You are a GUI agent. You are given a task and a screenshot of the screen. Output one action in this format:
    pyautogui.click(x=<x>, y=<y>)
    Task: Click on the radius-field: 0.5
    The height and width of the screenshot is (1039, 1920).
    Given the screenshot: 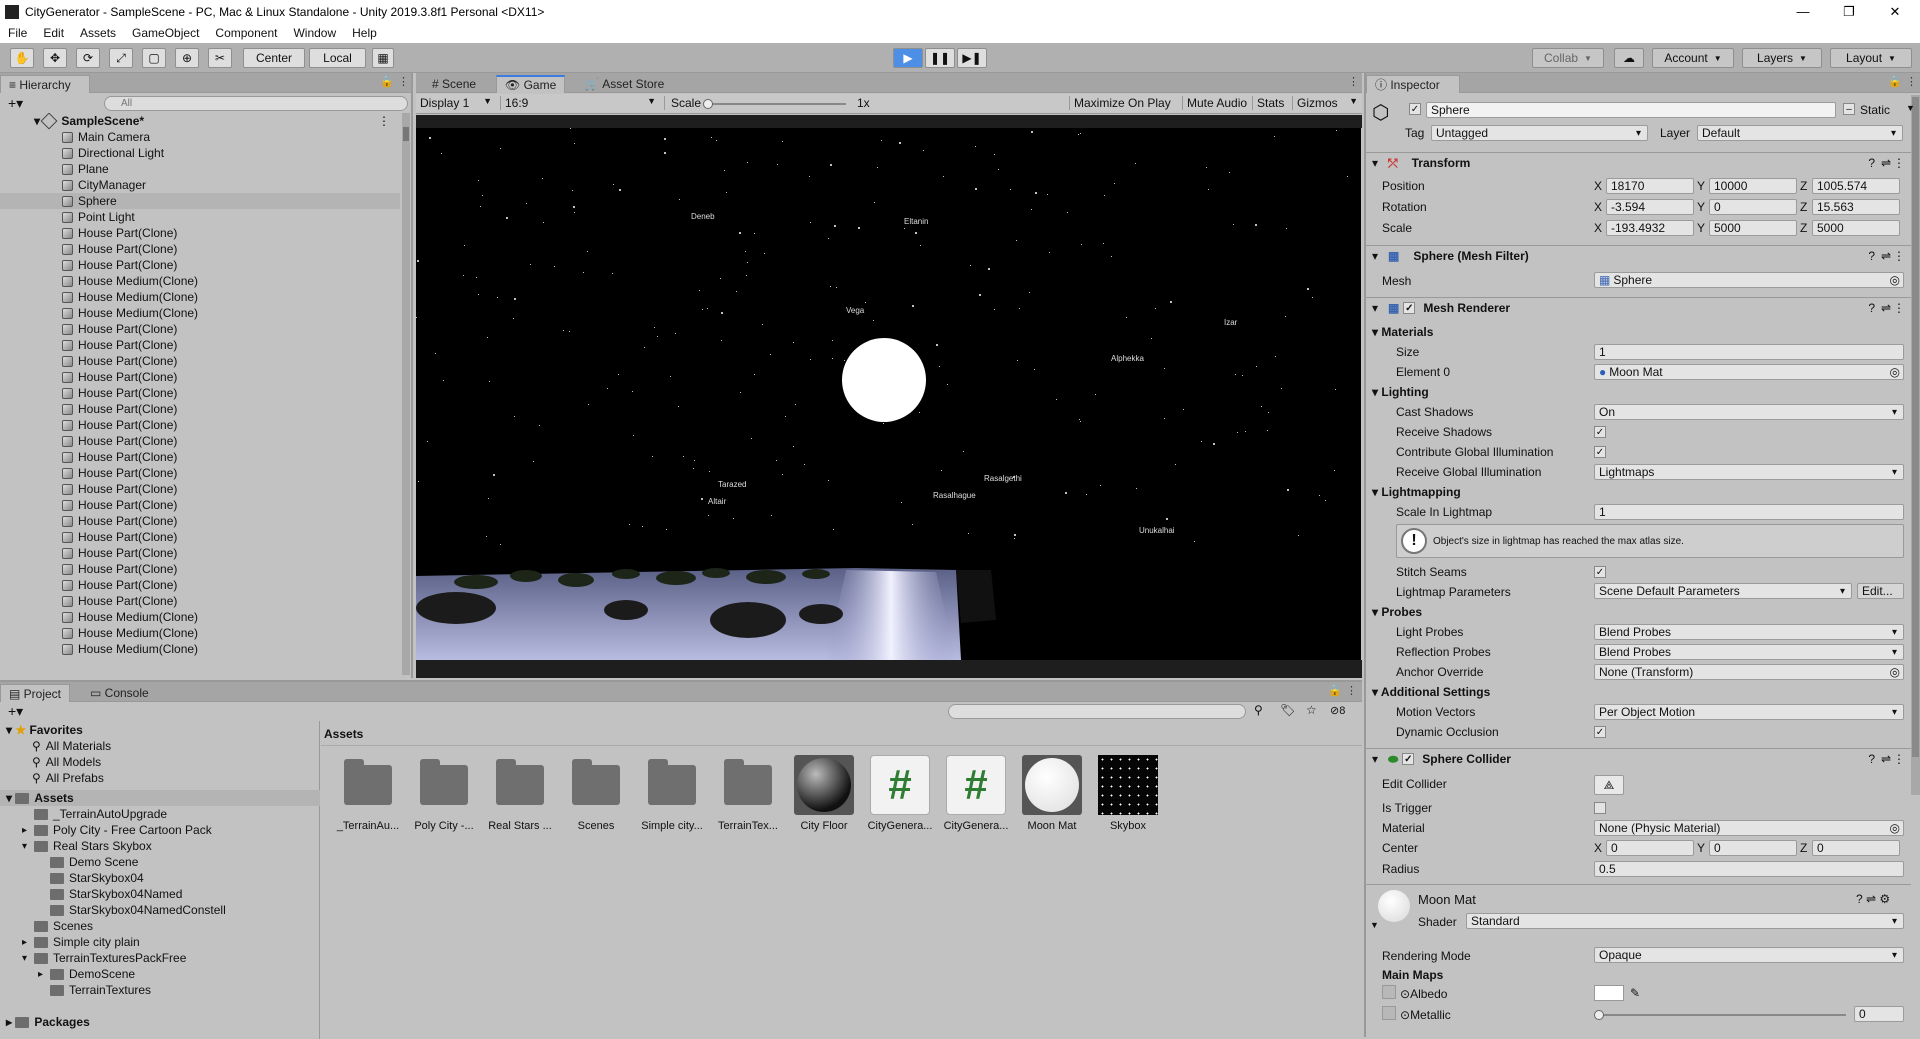 What is the action you would take?
    pyautogui.click(x=1749, y=869)
    